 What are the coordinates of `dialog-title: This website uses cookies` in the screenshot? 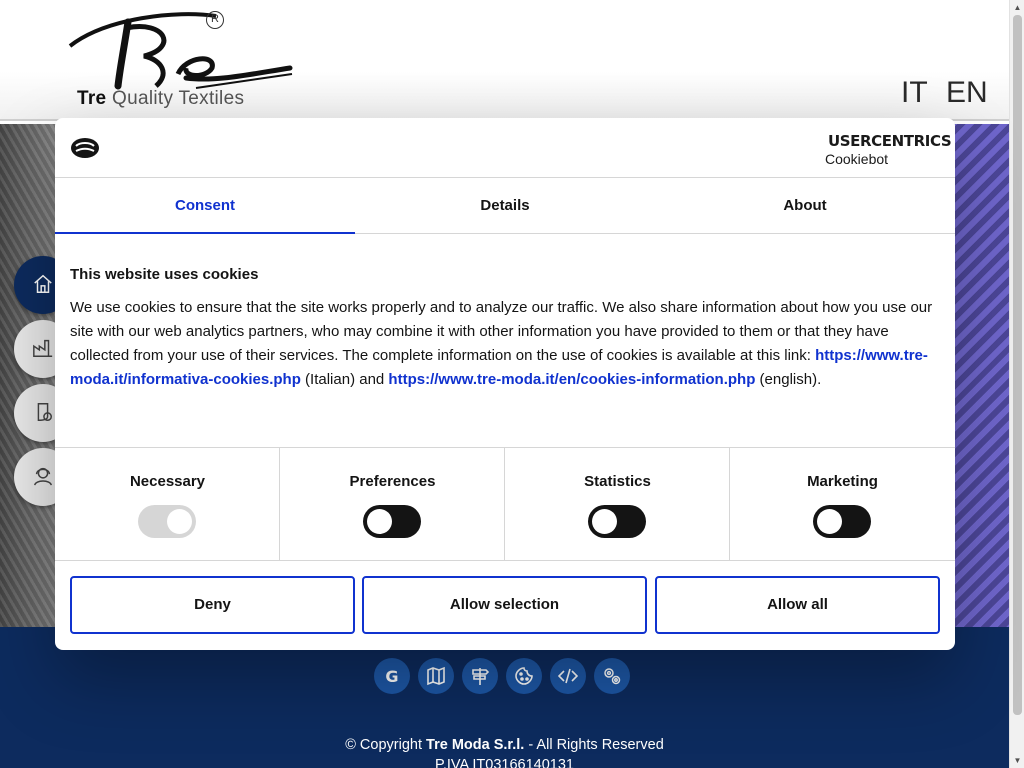 It's located at (164, 274).